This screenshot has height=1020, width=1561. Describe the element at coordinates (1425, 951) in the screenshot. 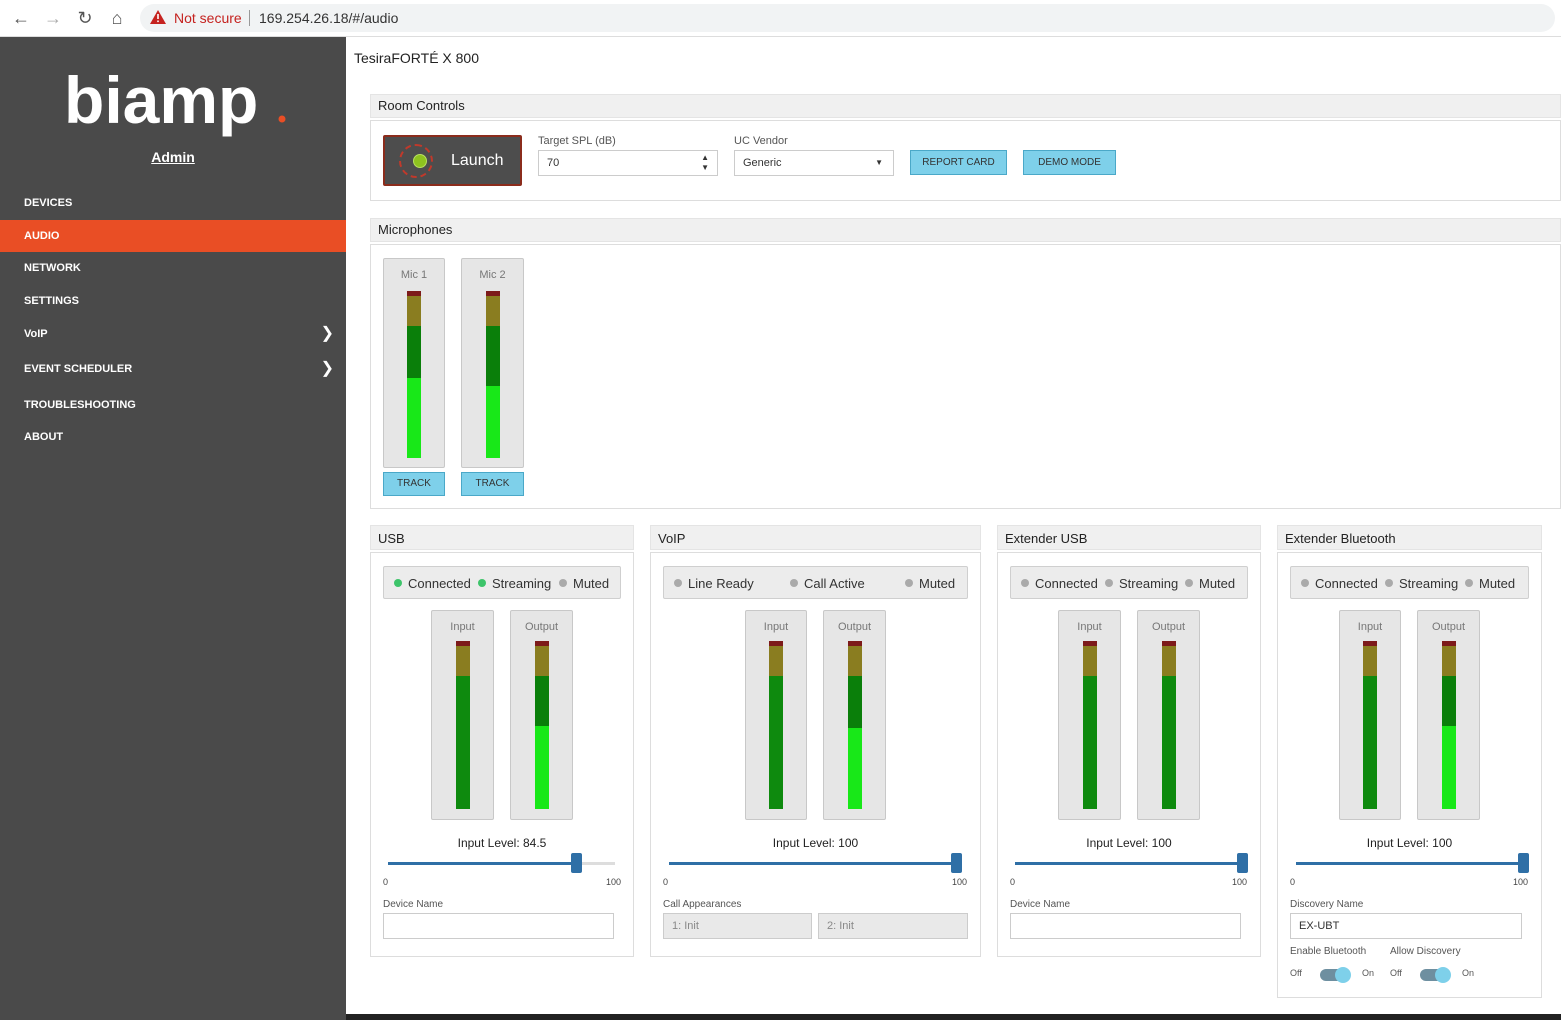

I see `allow-discovery-label: Allow Discovery` at that location.